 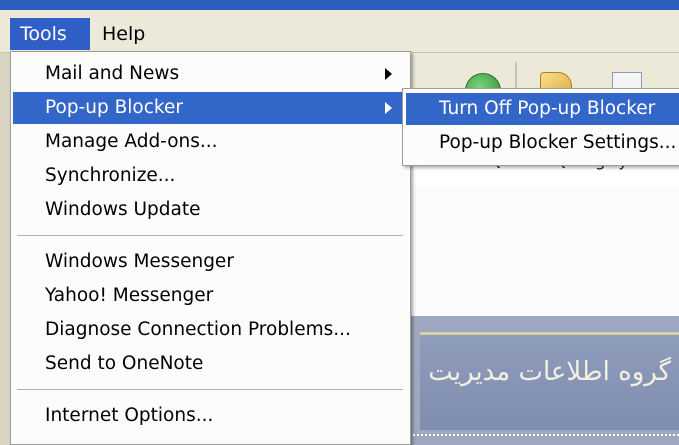 What do you see at coordinates (123, 34) in the screenshot?
I see `menu-help: Help` at bounding box center [123, 34].